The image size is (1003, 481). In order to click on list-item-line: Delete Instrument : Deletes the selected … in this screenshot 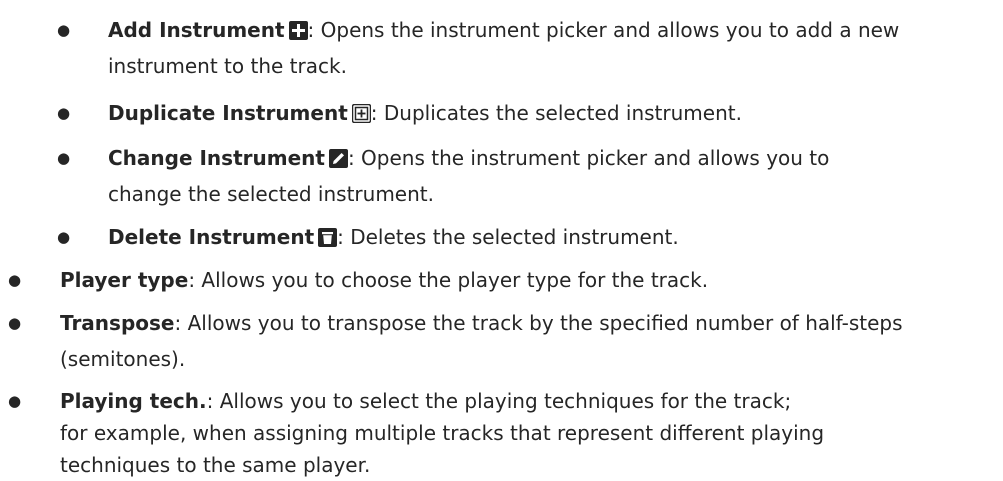, I will do `click(548, 237)`.